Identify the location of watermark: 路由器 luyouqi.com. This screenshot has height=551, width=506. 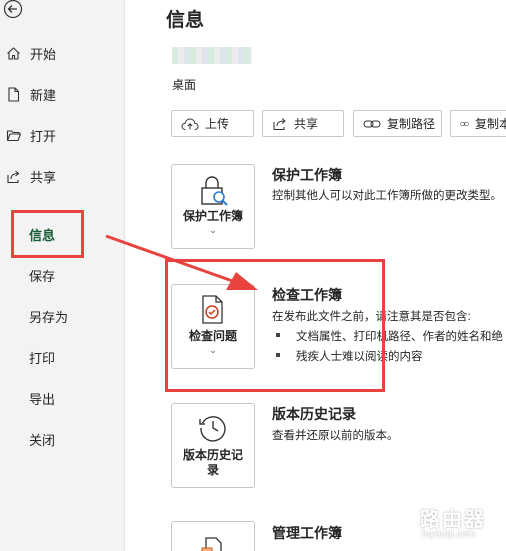
(437, 524).